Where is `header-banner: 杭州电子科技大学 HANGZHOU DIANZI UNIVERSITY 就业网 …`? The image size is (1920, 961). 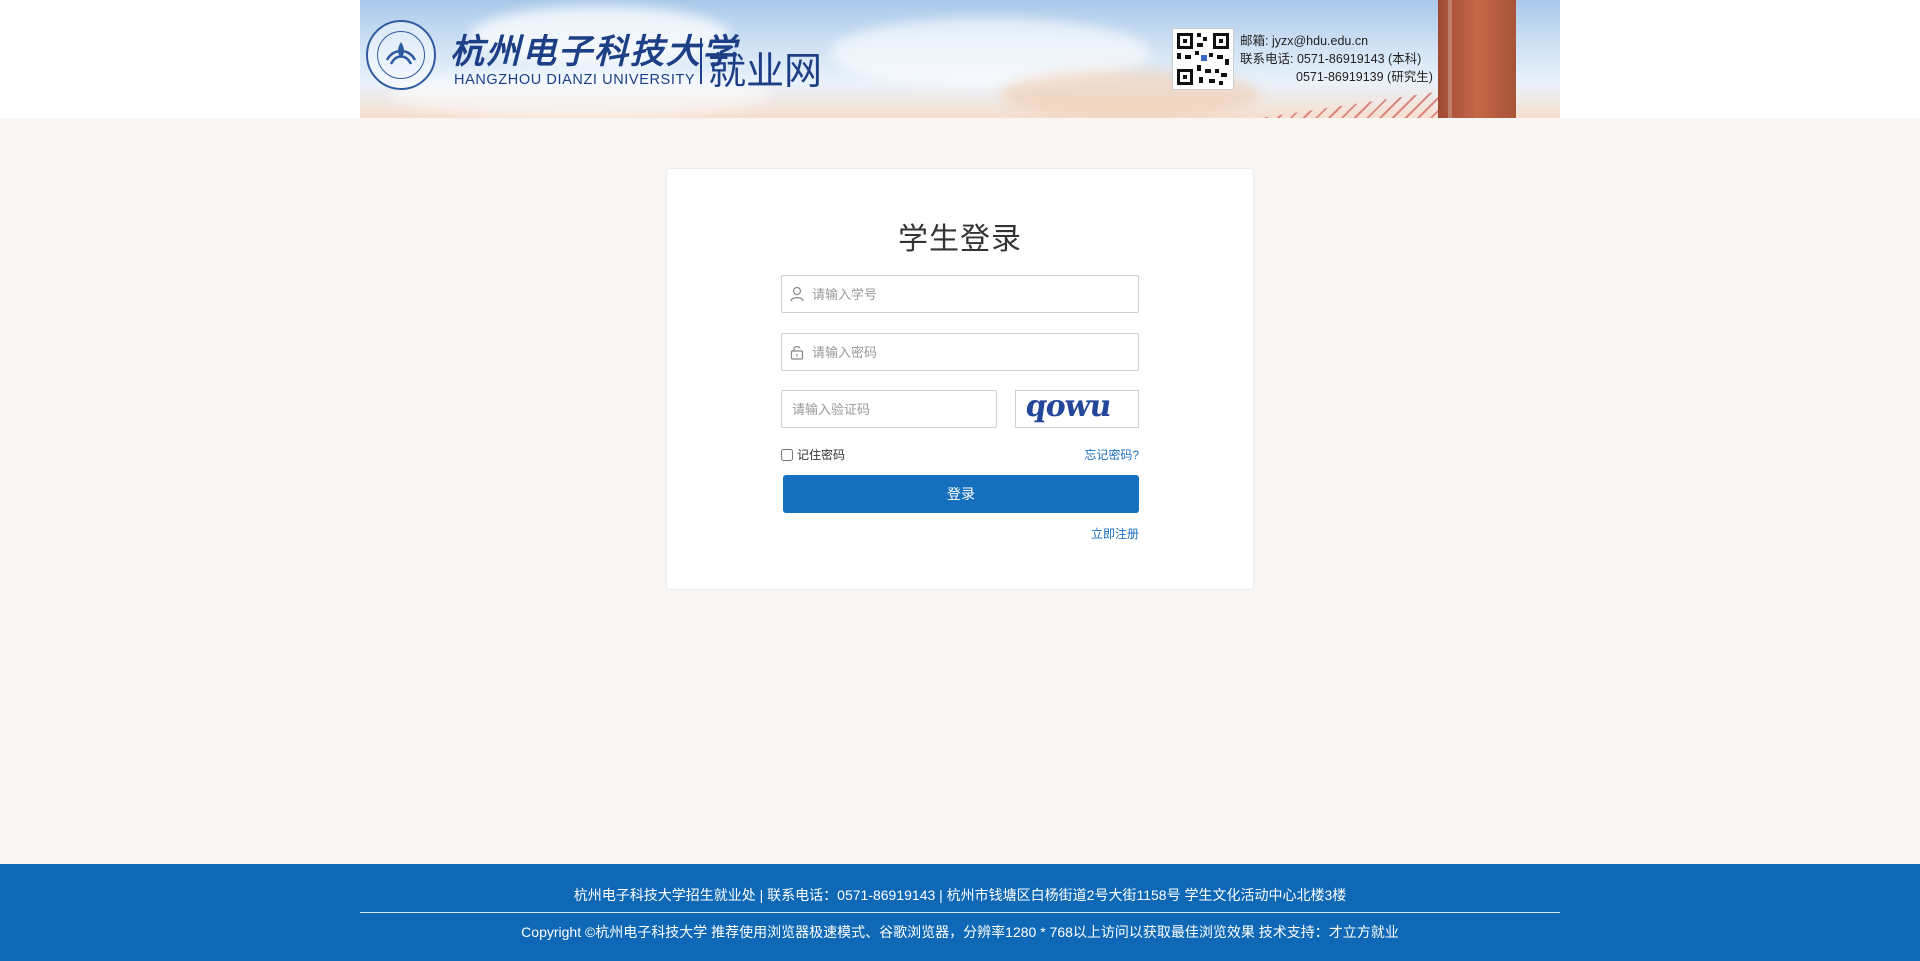 header-banner: 杭州电子科技大学 HANGZHOU DIANZI UNIVERSITY 就业网 … is located at coordinates (960, 59).